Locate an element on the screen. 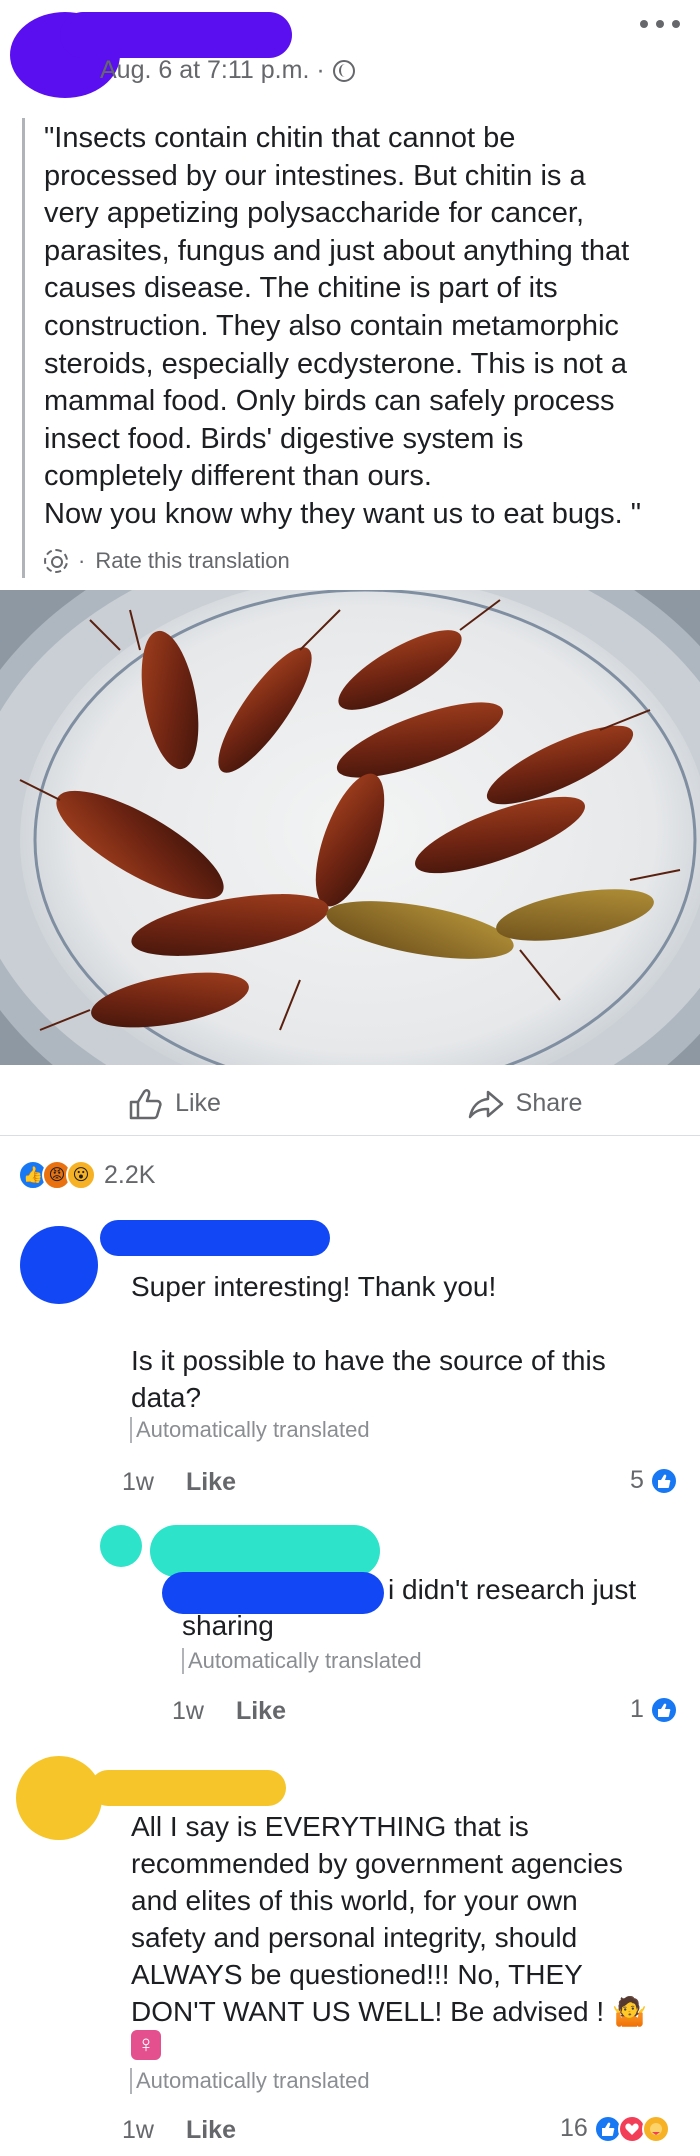 The width and height of the screenshot is (700, 2156). reaction-count: 2.2K is located at coordinates (130, 1174).